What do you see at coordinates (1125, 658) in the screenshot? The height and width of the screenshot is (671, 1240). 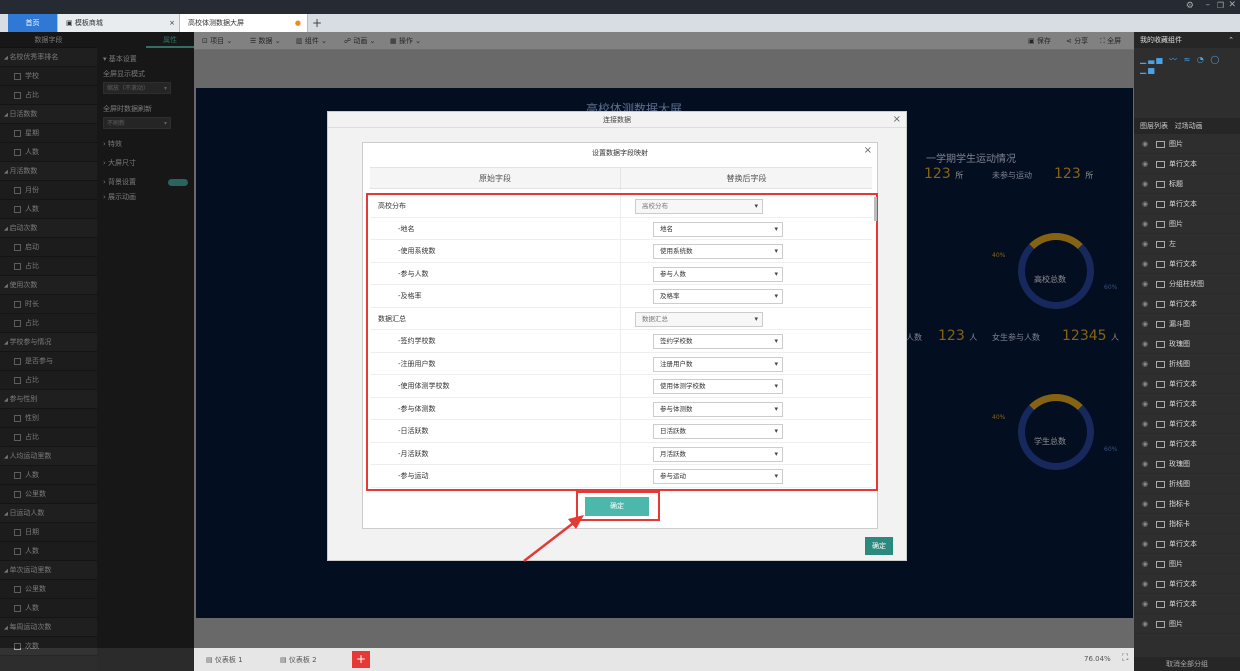 I see `fit-screen-icon: ⛶` at bounding box center [1125, 658].